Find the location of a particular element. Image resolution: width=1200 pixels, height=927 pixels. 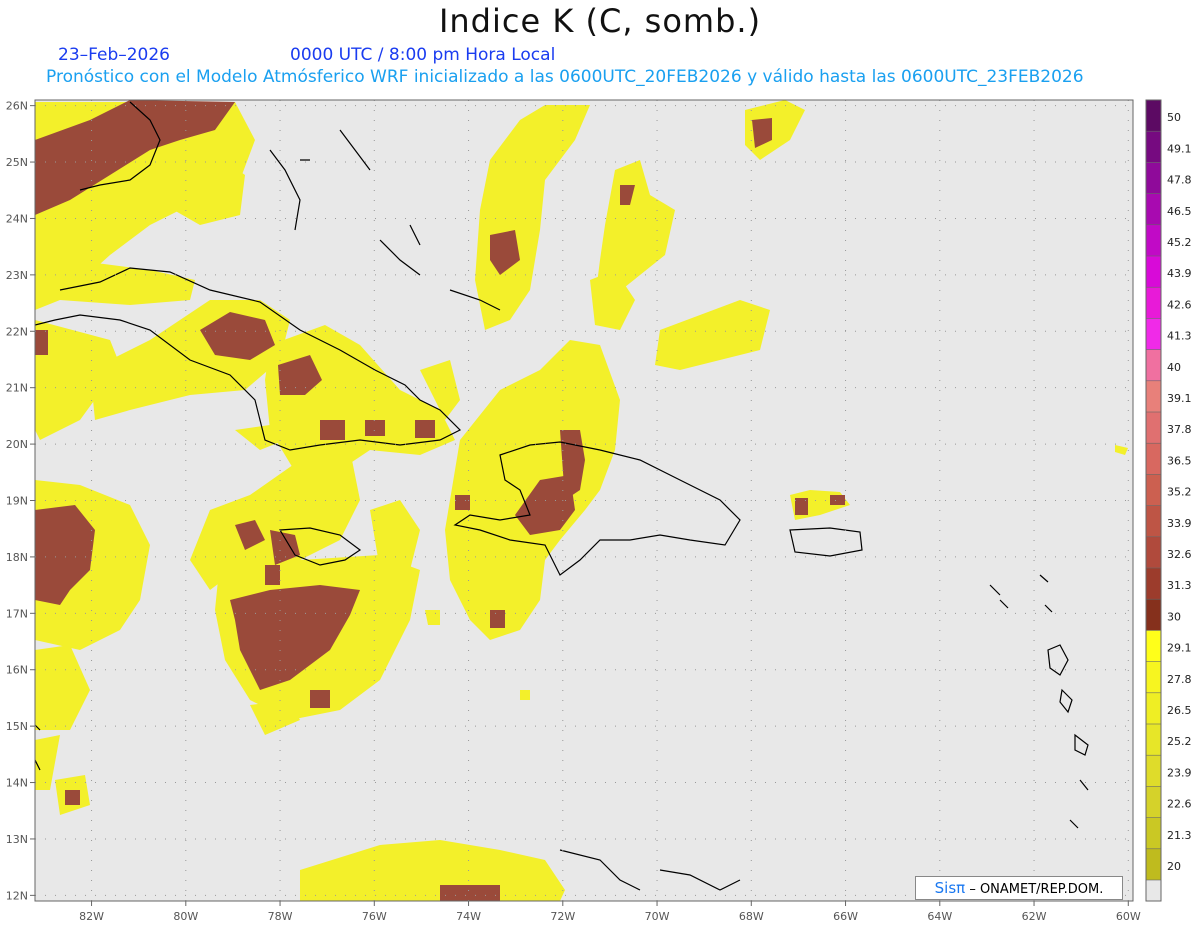

colorbar-label: 39.1 is located at coordinates (1179, 398).